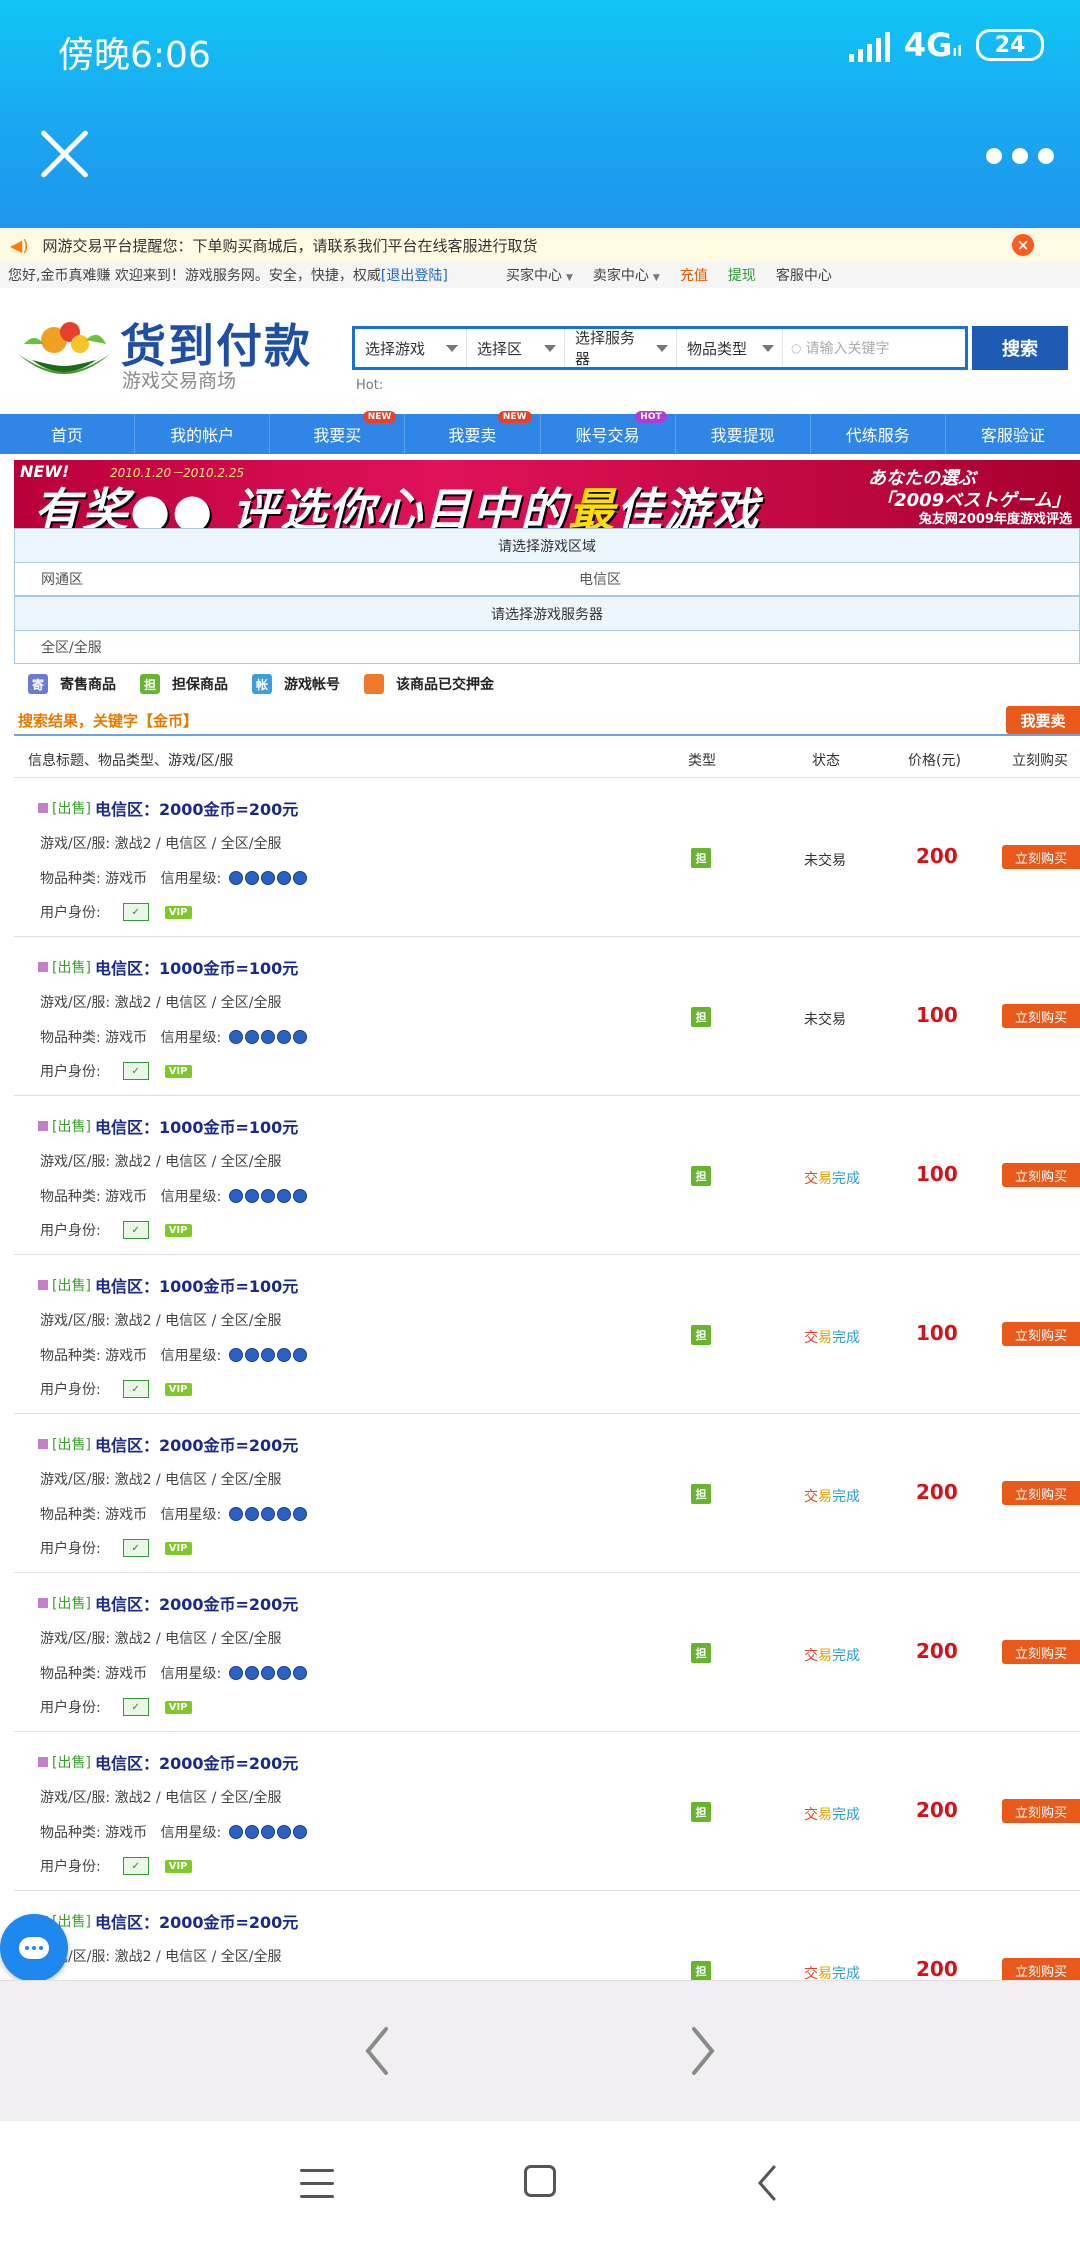 Image resolution: width=1080 pixels, height=2248 pixels. I want to click on banner-headline: 有奖●● 评选你心目中的最佳游戏, so click(397, 505).